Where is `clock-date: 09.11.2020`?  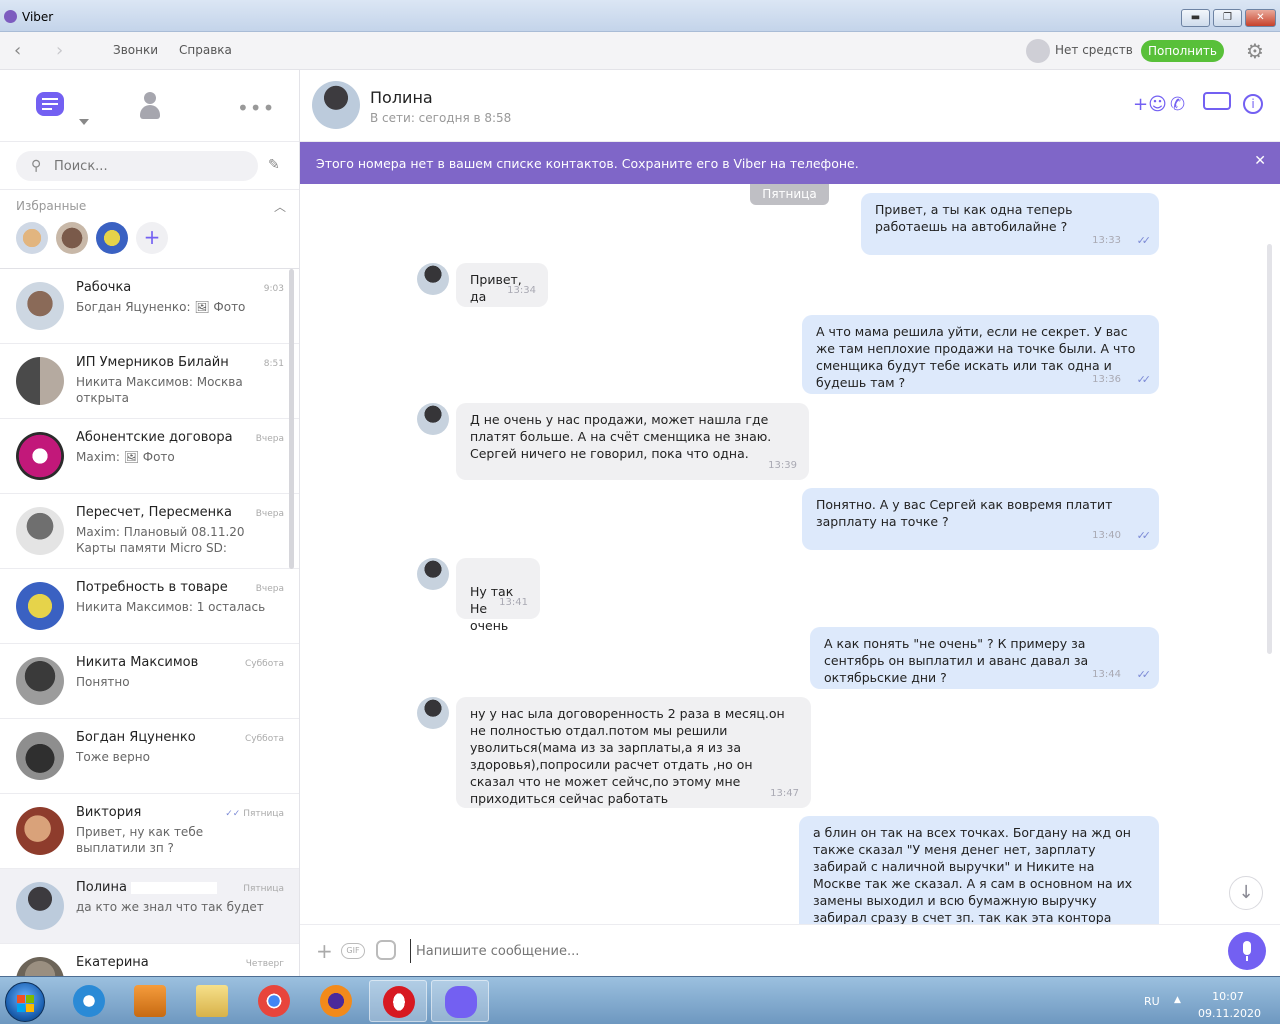 clock-date: 09.11.2020 is located at coordinates (1229, 1013).